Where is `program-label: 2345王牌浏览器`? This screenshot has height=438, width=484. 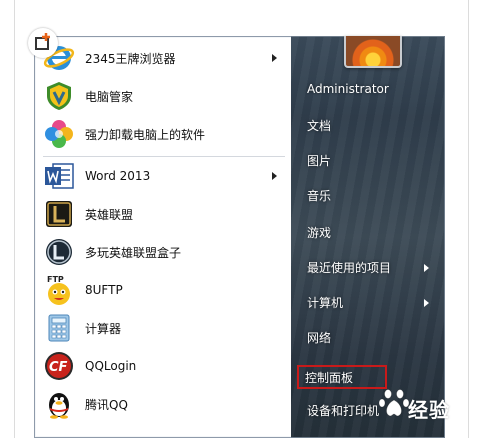
program-label: 2345王牌浏览器 is located at coordinates (130, 58).